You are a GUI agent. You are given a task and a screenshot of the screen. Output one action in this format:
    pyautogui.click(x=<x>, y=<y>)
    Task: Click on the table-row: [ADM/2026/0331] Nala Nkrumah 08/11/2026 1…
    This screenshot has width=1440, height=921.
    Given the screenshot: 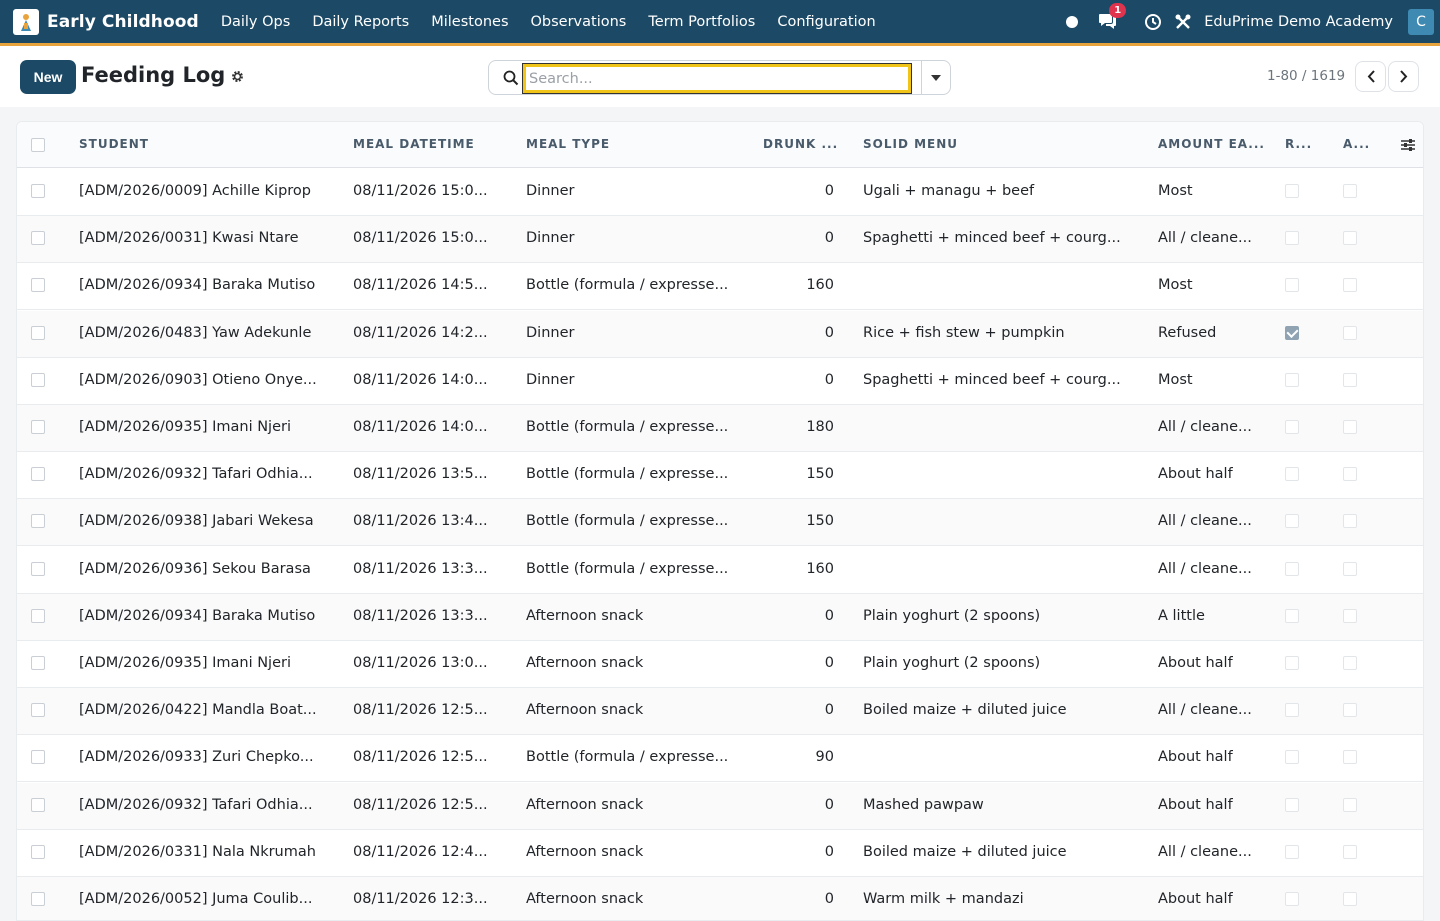 What is the action you would take?
    pyautogui.click(x=720, y=853)
    